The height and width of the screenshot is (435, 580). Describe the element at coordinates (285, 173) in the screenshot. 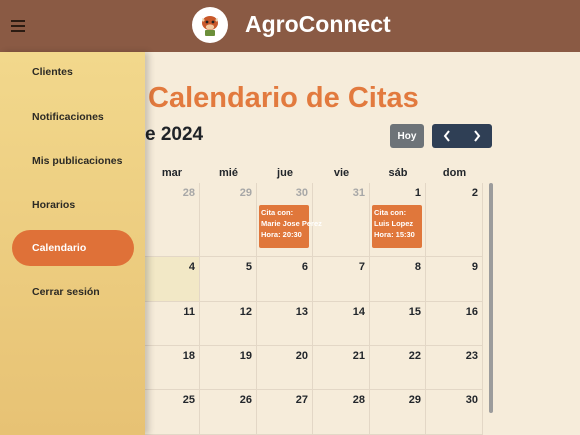

I see `weekday-header: jue` at that location.